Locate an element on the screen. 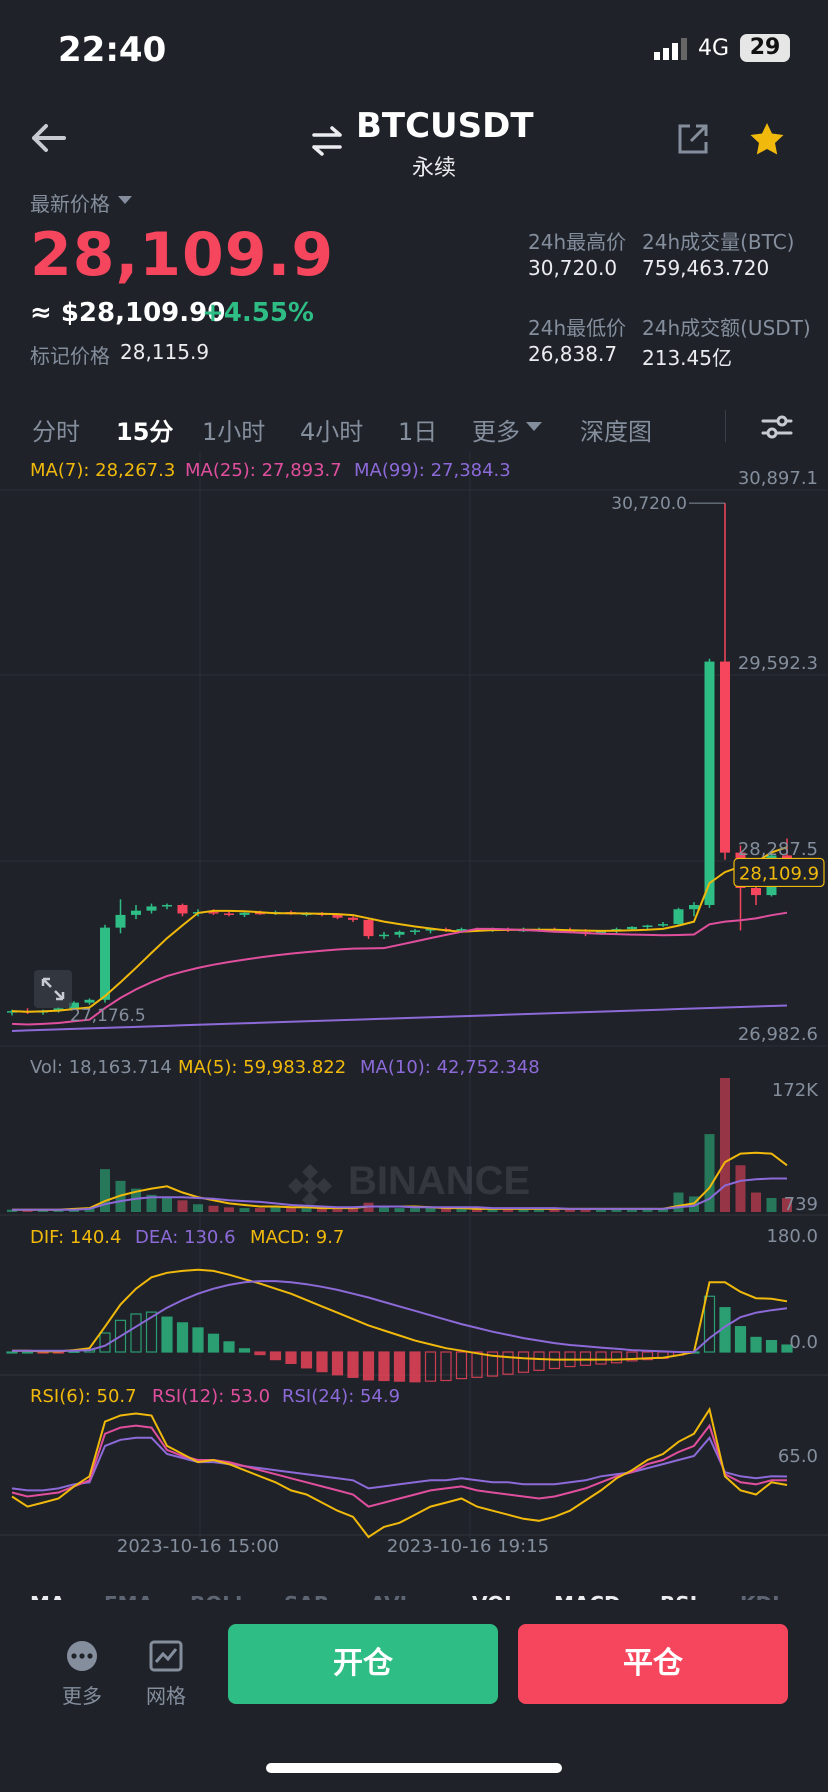 Image resolution: width=828 pixels, height=1792 pixels. low-label: 24h最低价 is located at coordinates (577, 328).